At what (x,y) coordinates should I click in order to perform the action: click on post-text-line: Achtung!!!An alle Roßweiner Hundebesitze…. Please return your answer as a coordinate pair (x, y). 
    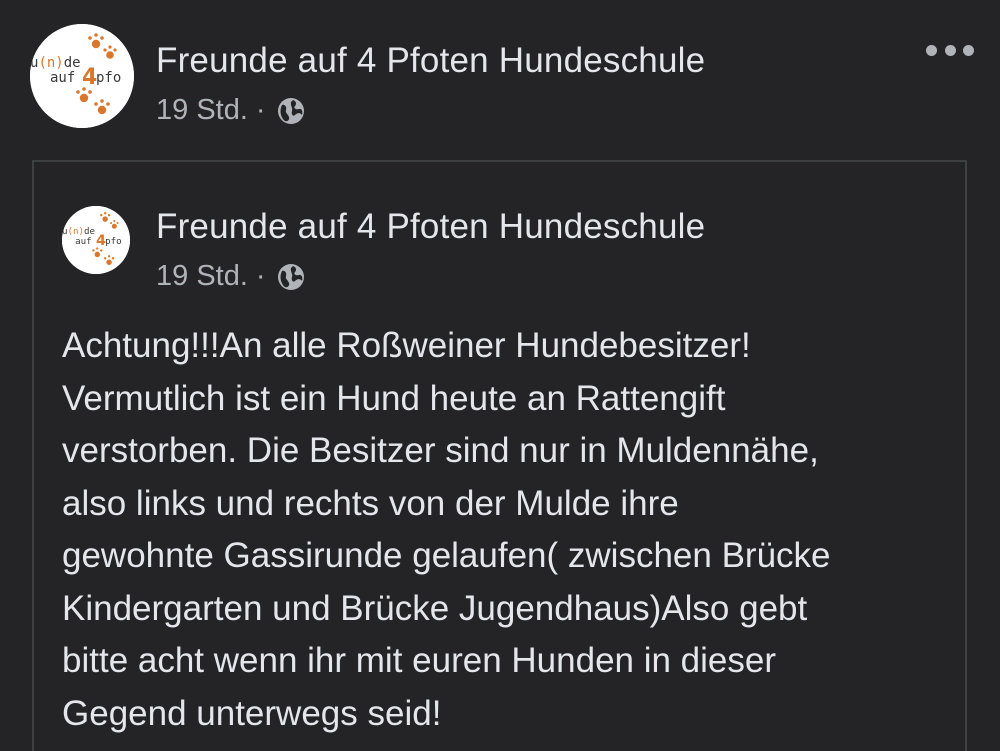
    Looking at the image, I should click on (406, 345).